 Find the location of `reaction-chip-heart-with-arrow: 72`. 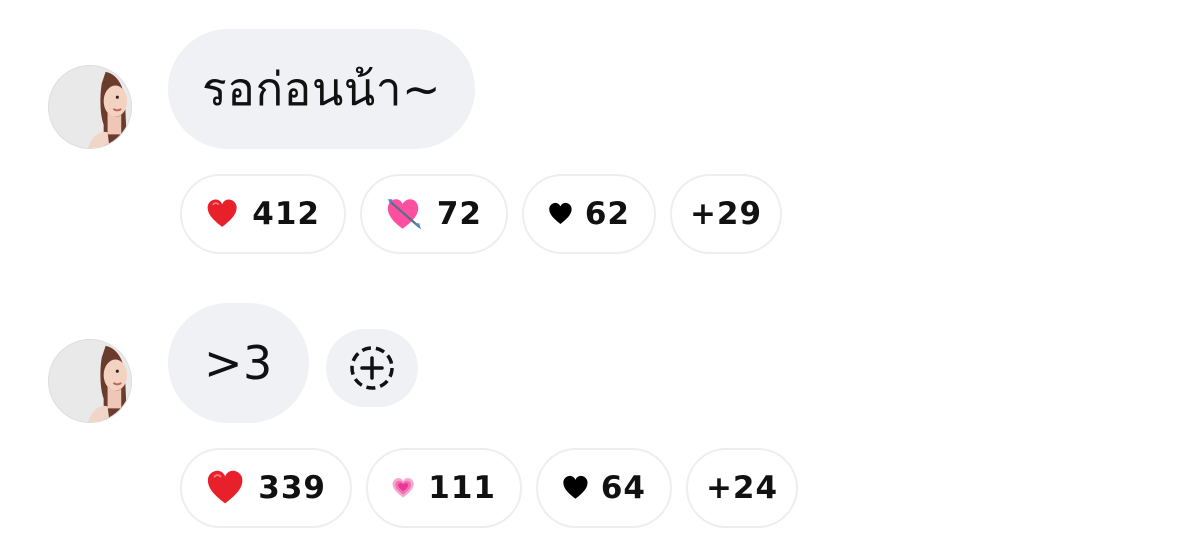

reaction-chip-heart-with-arrow: 72 is located at coordinates (434, 214).